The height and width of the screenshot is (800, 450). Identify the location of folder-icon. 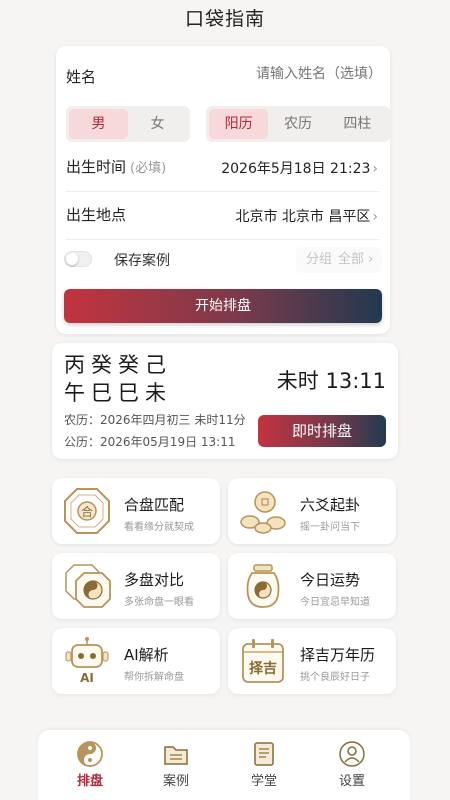
(176, 755).